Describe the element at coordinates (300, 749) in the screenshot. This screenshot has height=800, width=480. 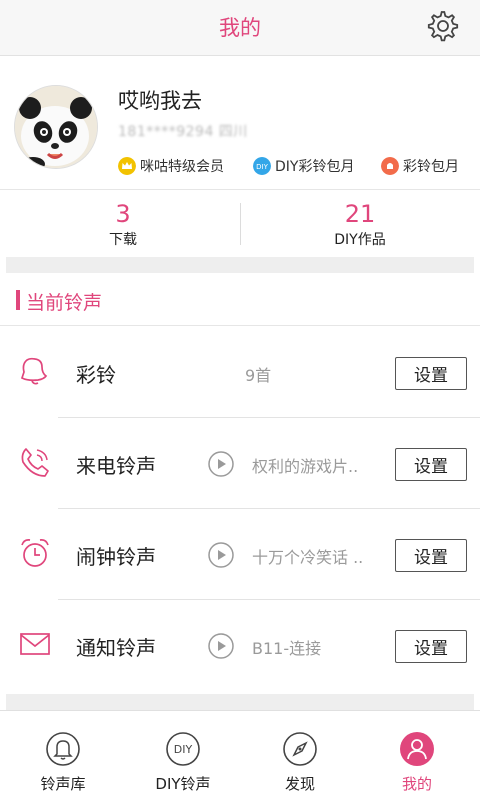
I see `compass-icon` at that location.